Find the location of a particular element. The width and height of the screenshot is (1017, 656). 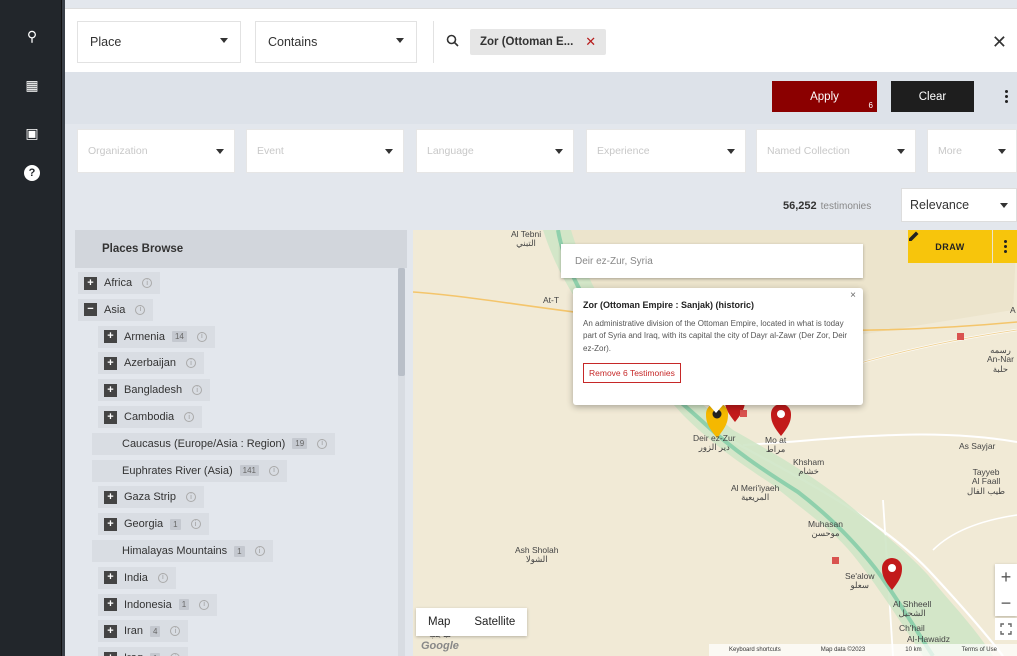

tree-node: + Armenia 14 i is located at coordinates (156, 336).